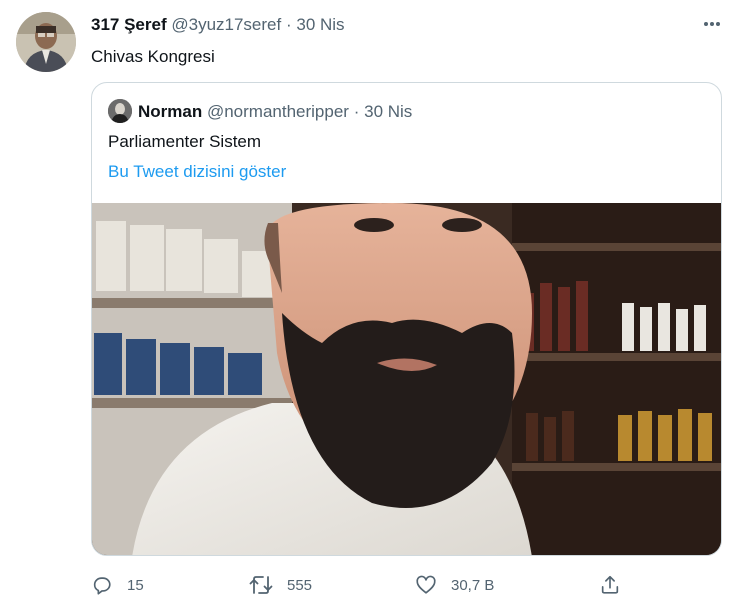 This screenshot has height=606, width=731. What do you see at coordinates (278, 111) in the screenshot?
I see `quoted-author-handle: @normantheripper` at bounding box center [278, 111].